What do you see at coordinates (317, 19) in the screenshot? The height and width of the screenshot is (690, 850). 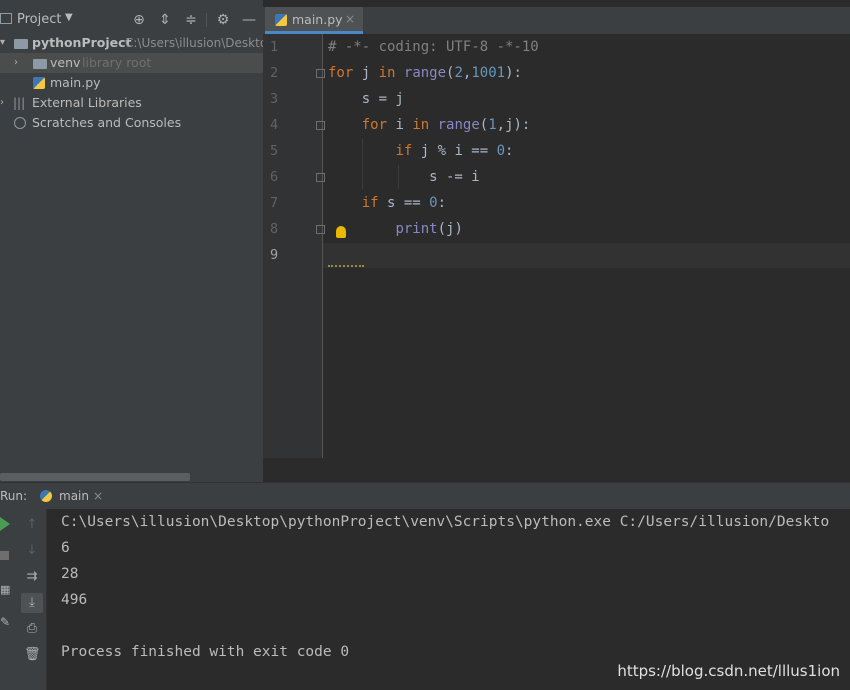 I see `tab-label: main.py` at bounding box center [317, 19].